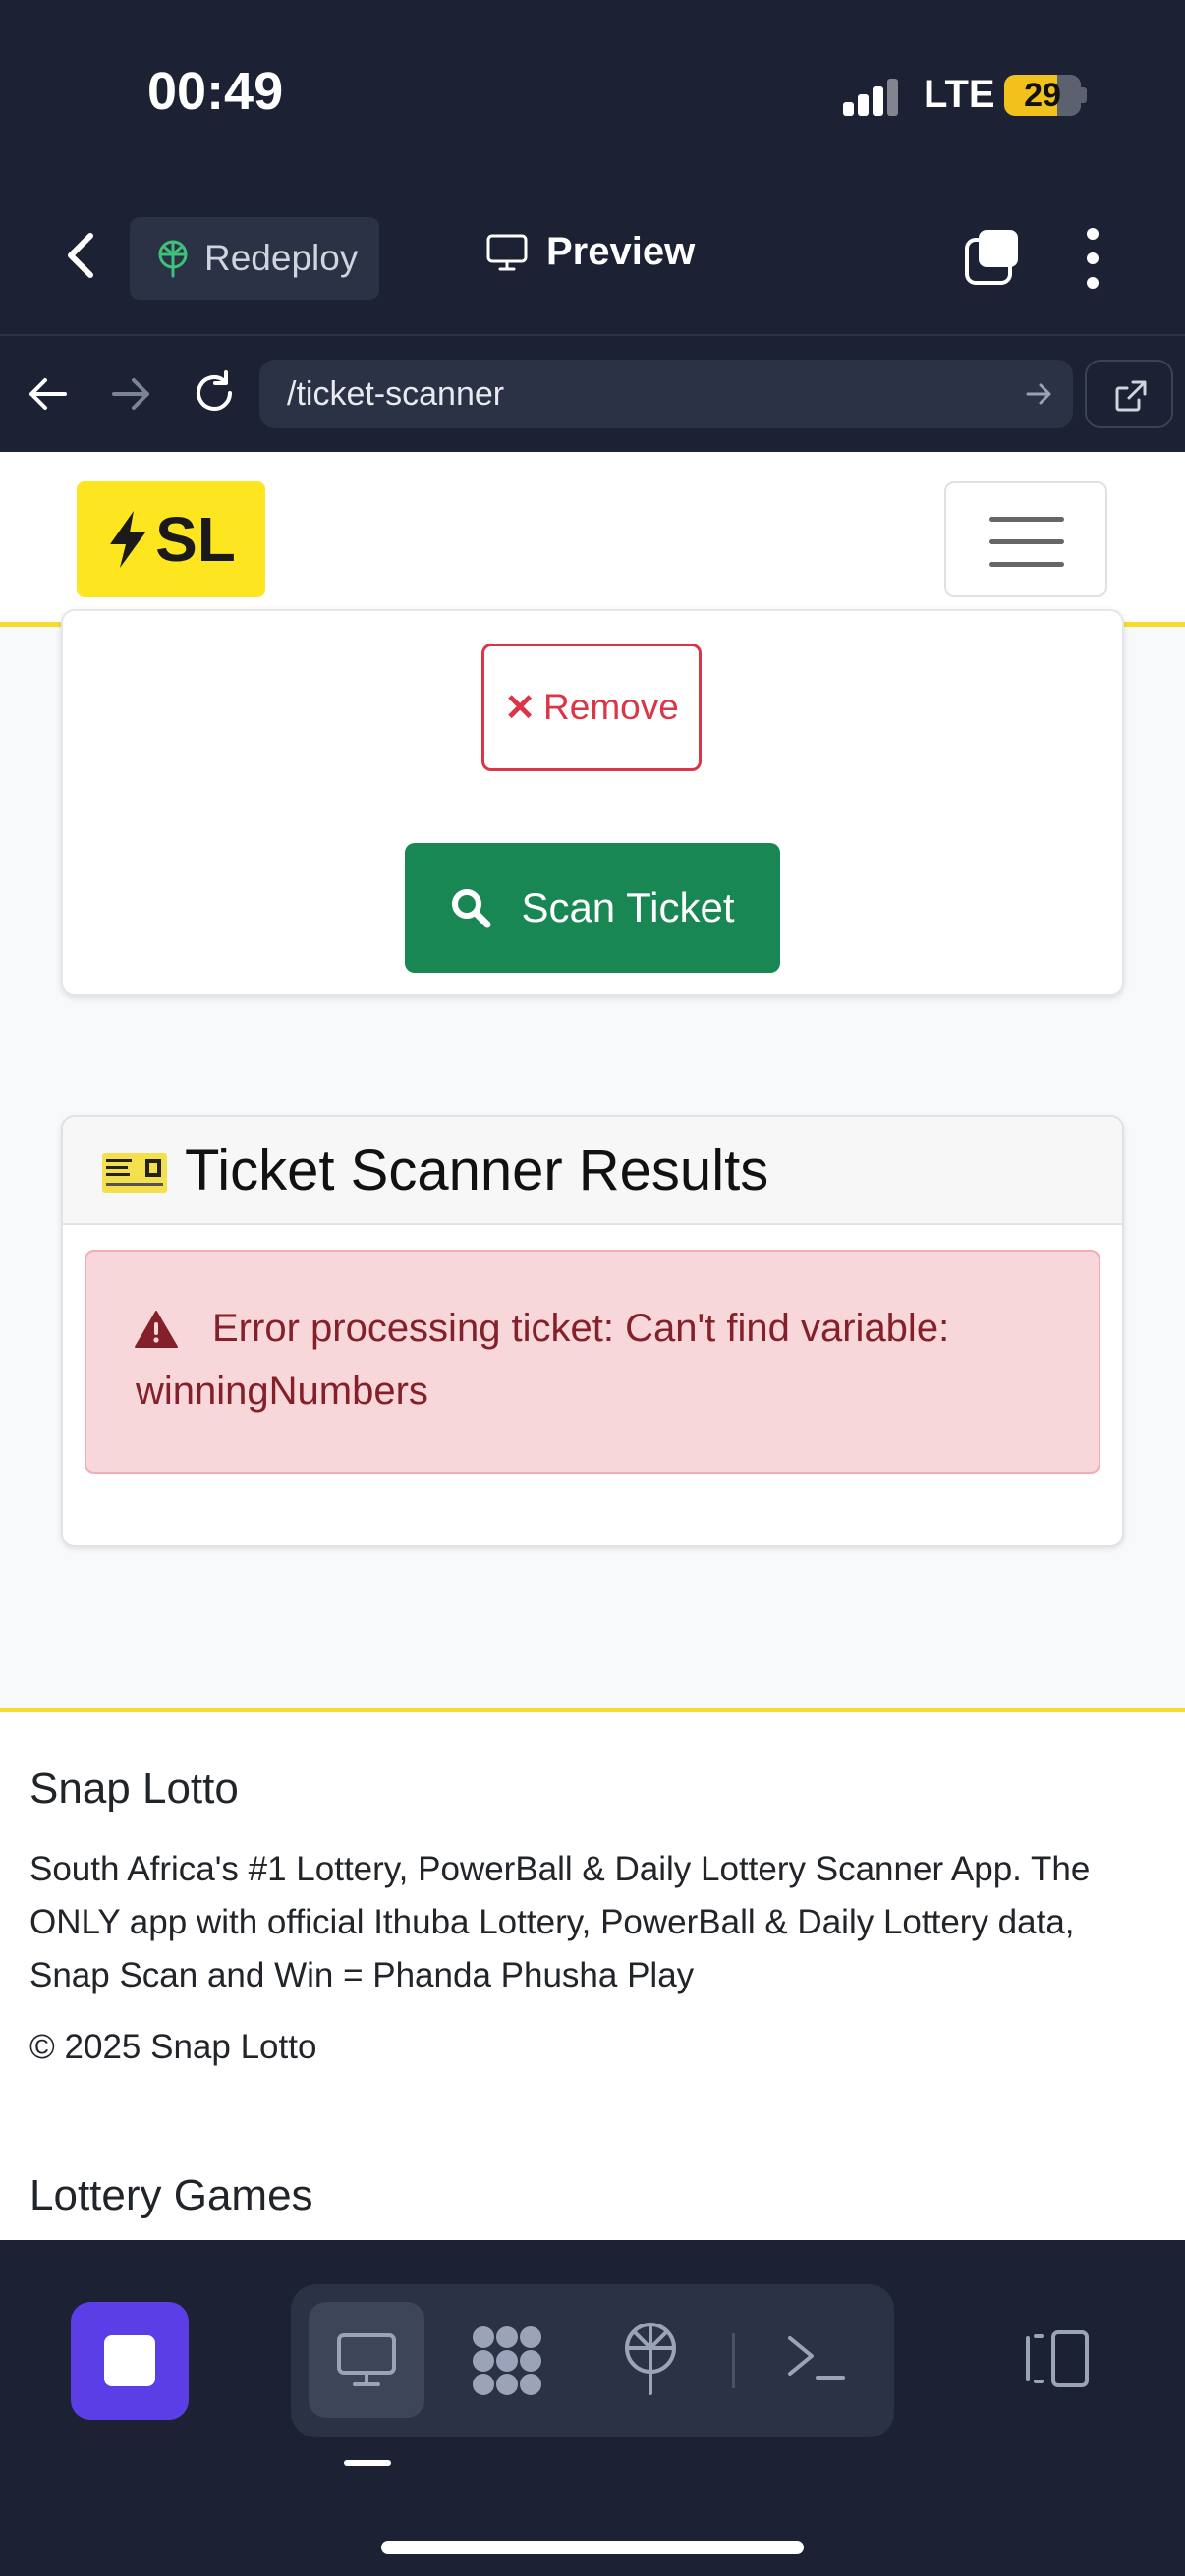 The width and height of the screenshot is (1185, 2576). I want to click on battery-icon: 29, so click(1042, 95).